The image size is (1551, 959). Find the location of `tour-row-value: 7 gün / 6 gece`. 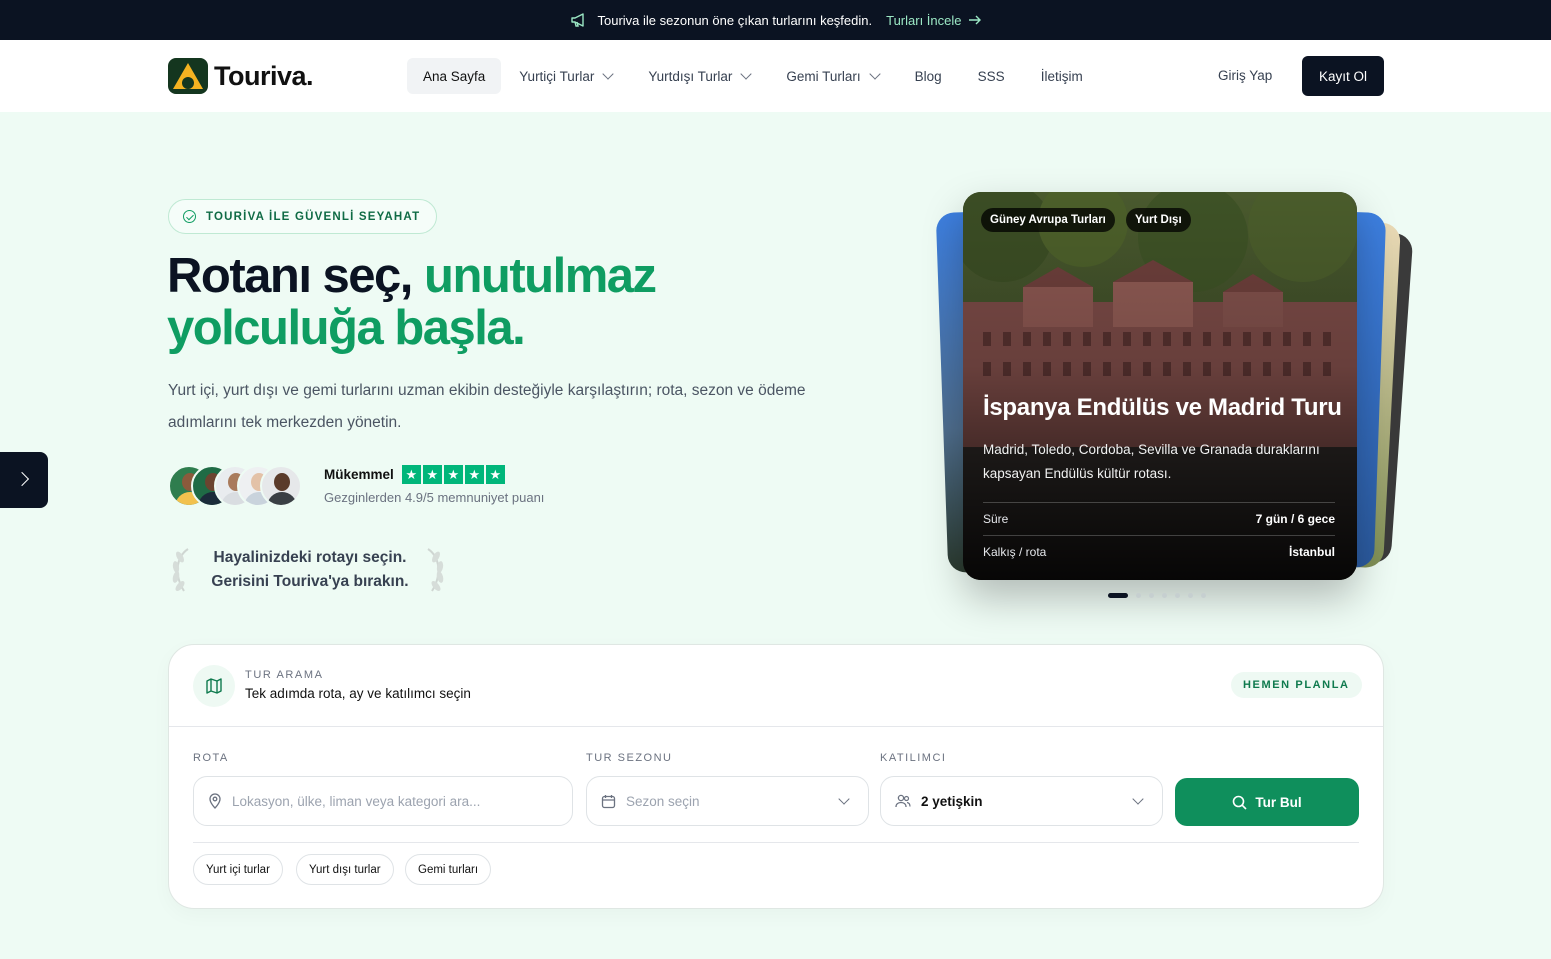

tour-row-value: 7 gün / 6 gece is located at coordinates (1295, 519).